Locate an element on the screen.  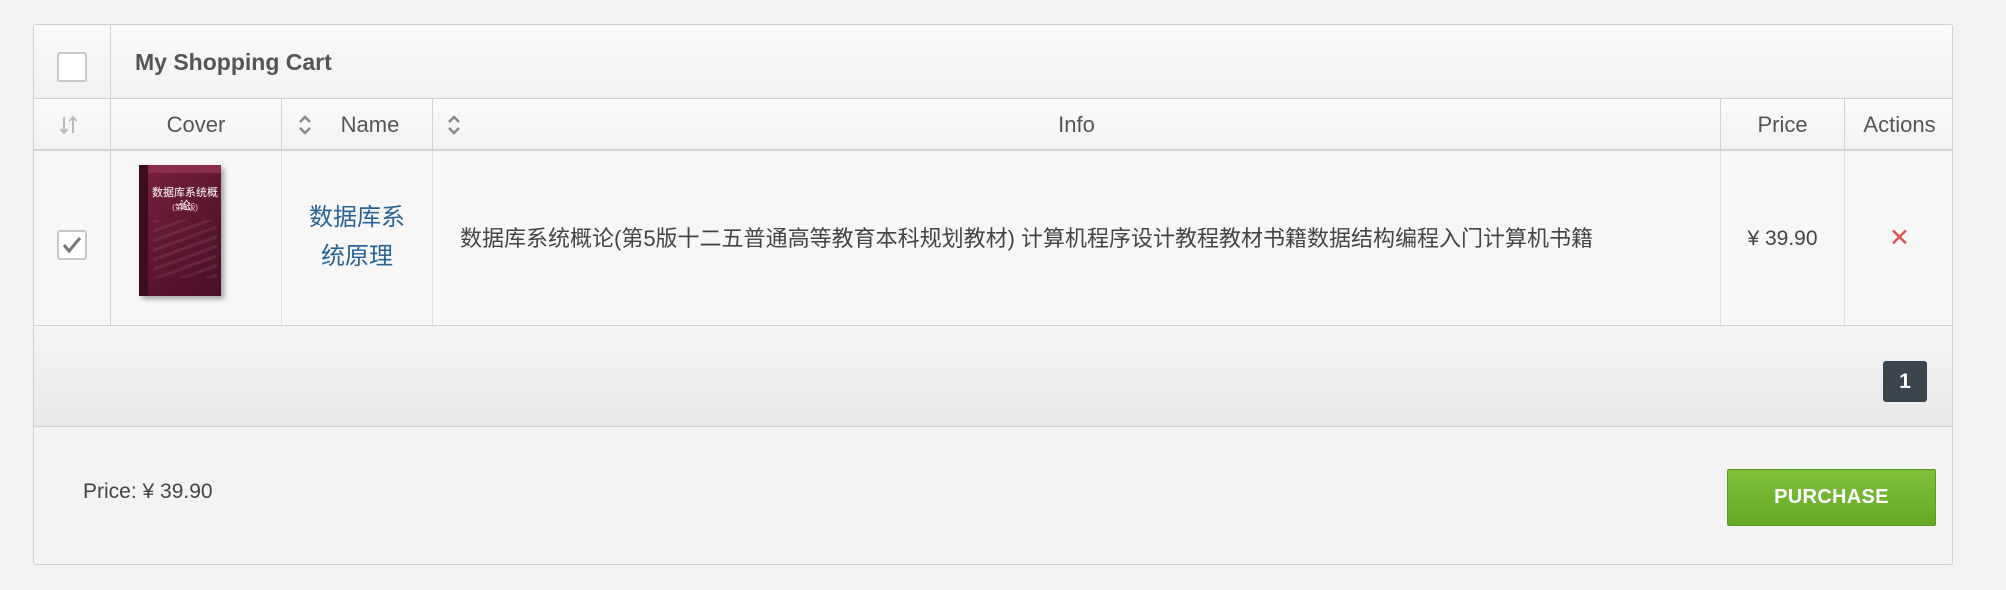
book-name-link: 数据库系统原理 is located at coordinates (357, 237).